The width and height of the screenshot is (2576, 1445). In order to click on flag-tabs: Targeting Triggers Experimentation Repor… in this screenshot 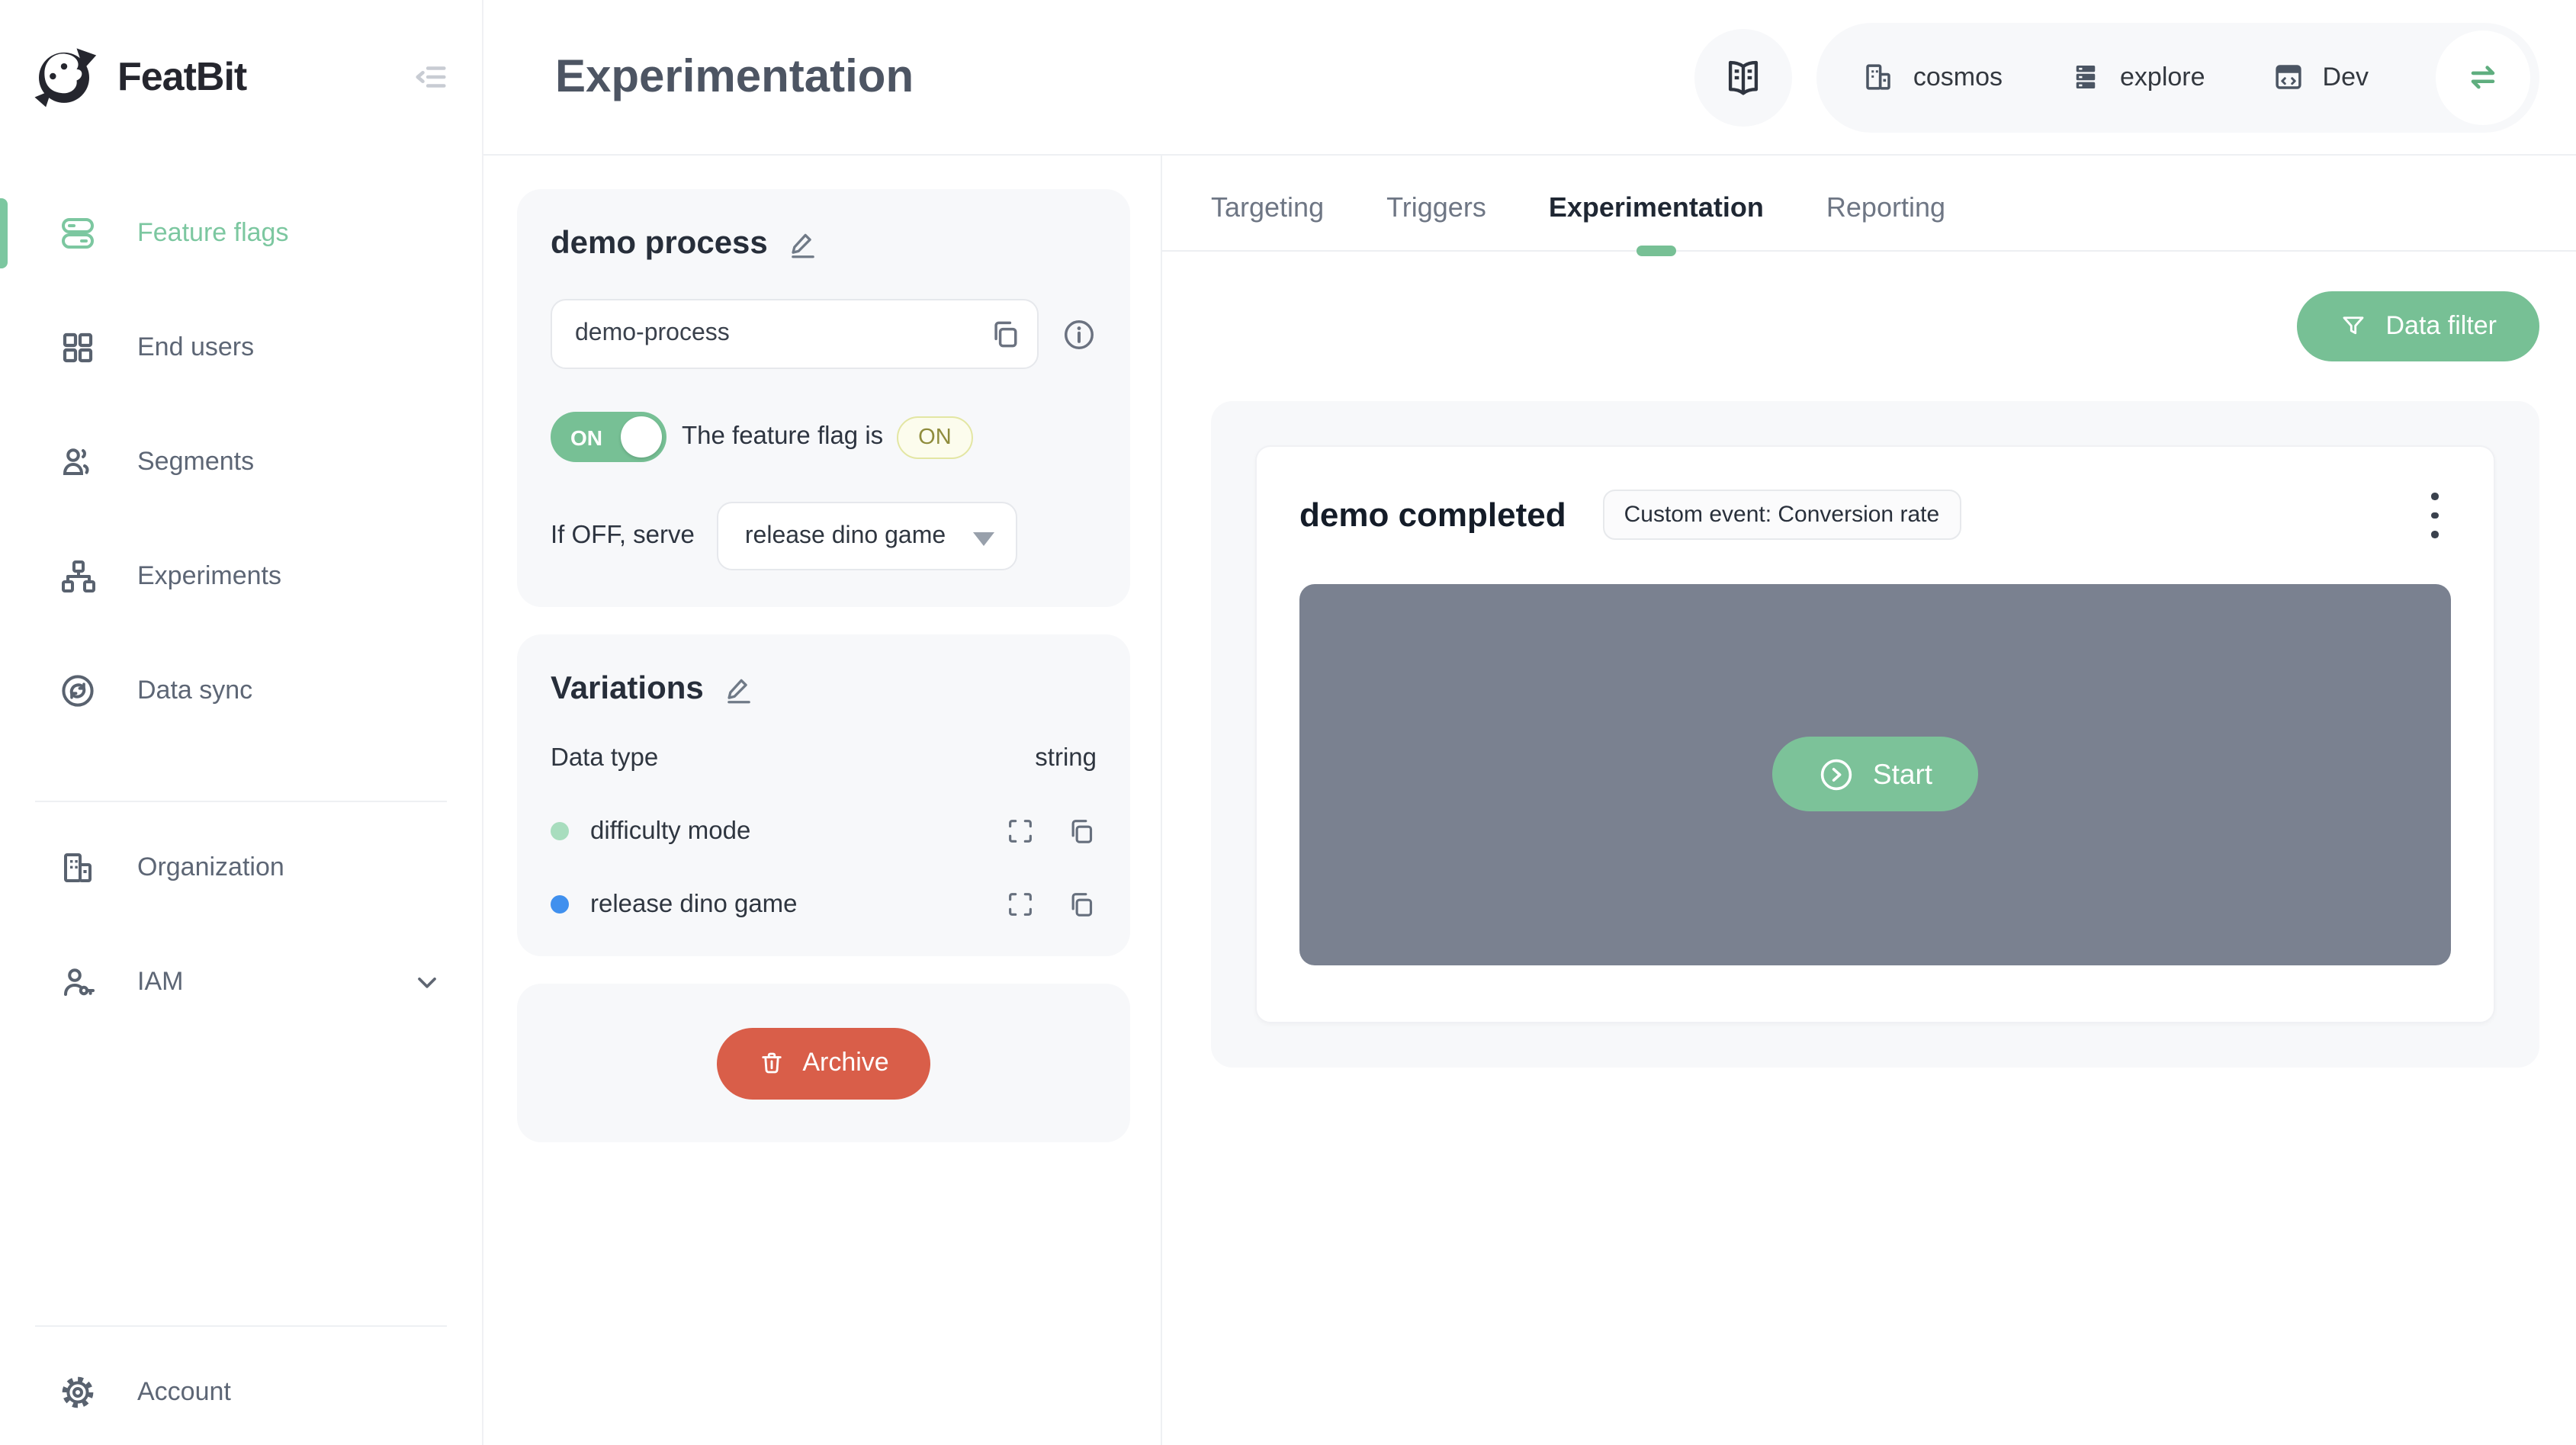, I will do `click(1869, 206)`.